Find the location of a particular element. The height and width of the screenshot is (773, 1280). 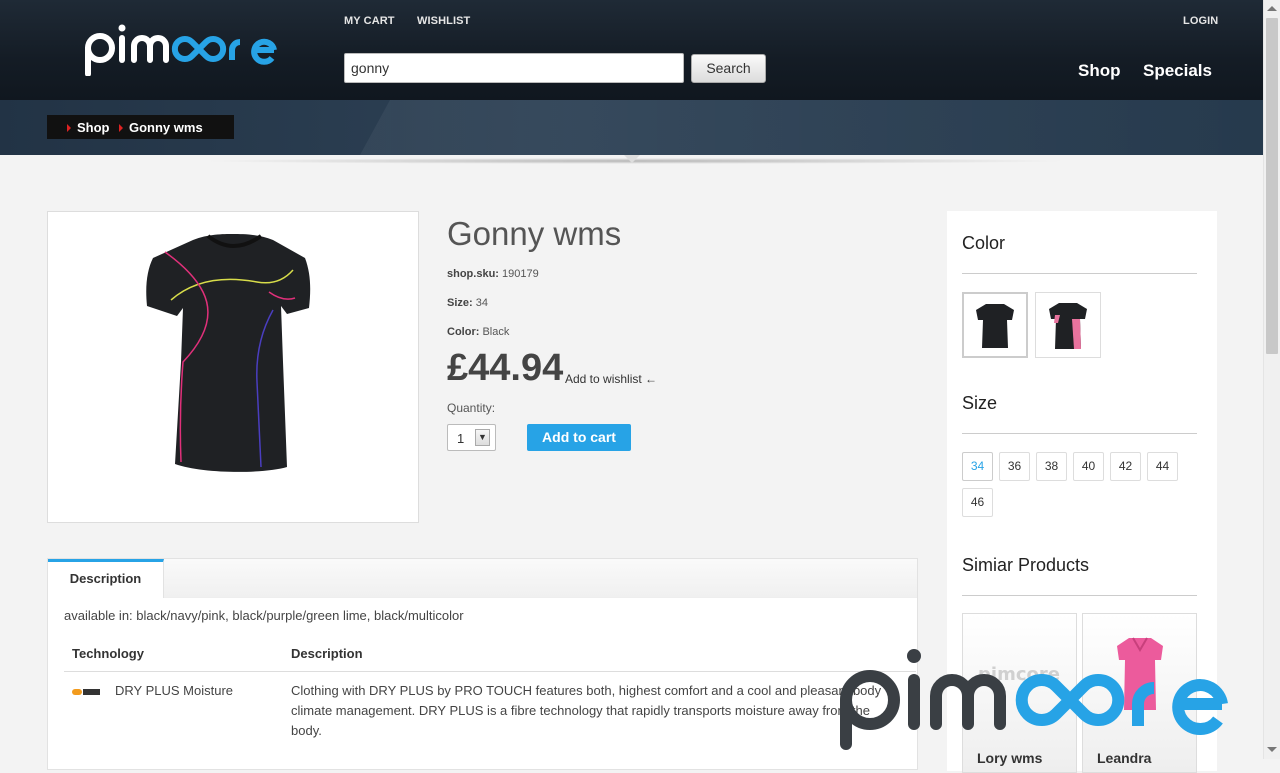

product-image is located at coordinates (233, 367).